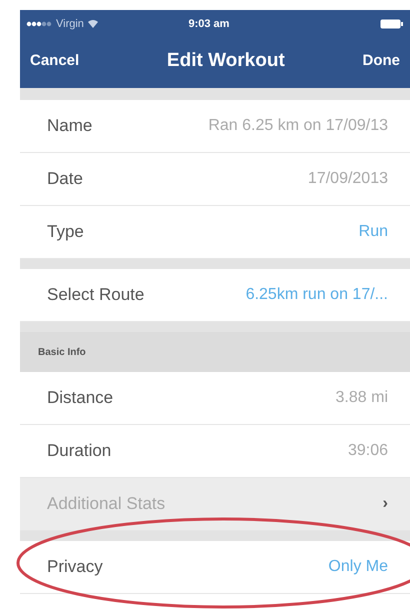 This screenshot has width=410, height=613. Describe the element at coordinates (215, 567) in the screenshot. I see `list-row: Privacy Only Me` at that location.